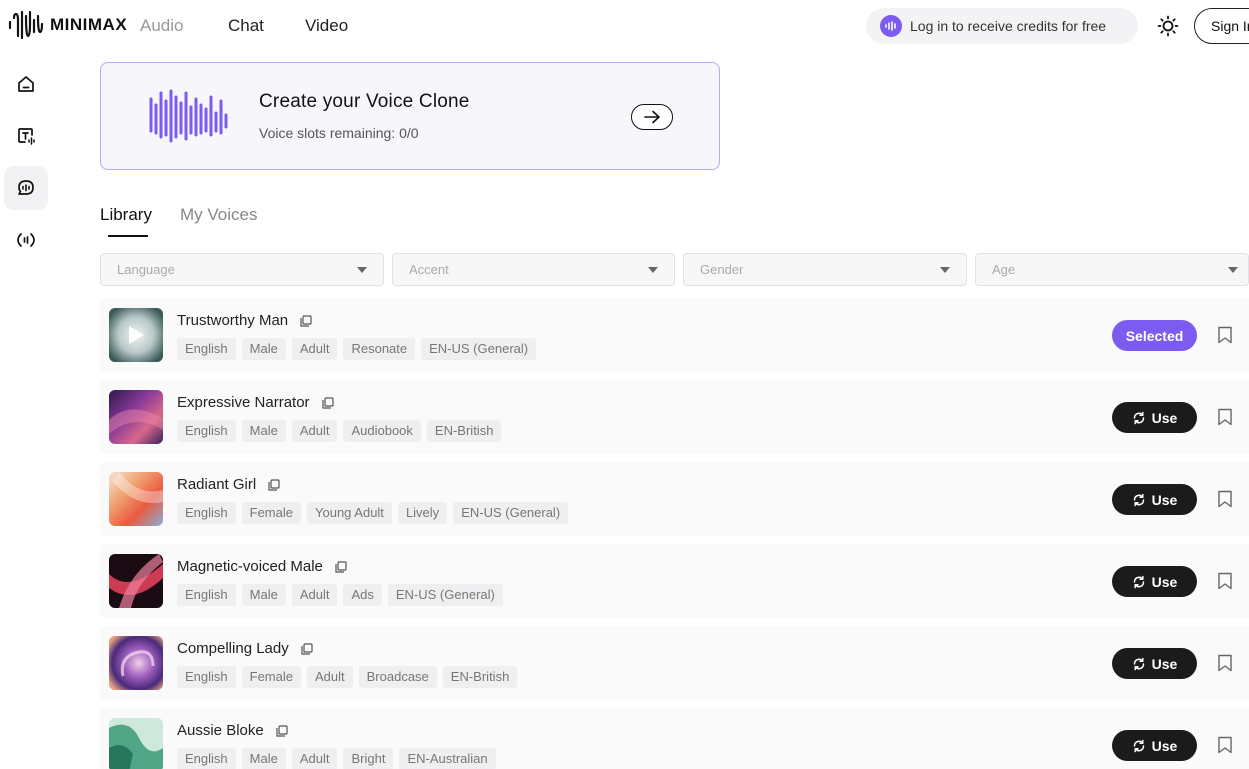 This screenshot has width=1249, height=769. I want to click on voice-tags: English Male Adult Bright EN-Australian, so click(336, 758).